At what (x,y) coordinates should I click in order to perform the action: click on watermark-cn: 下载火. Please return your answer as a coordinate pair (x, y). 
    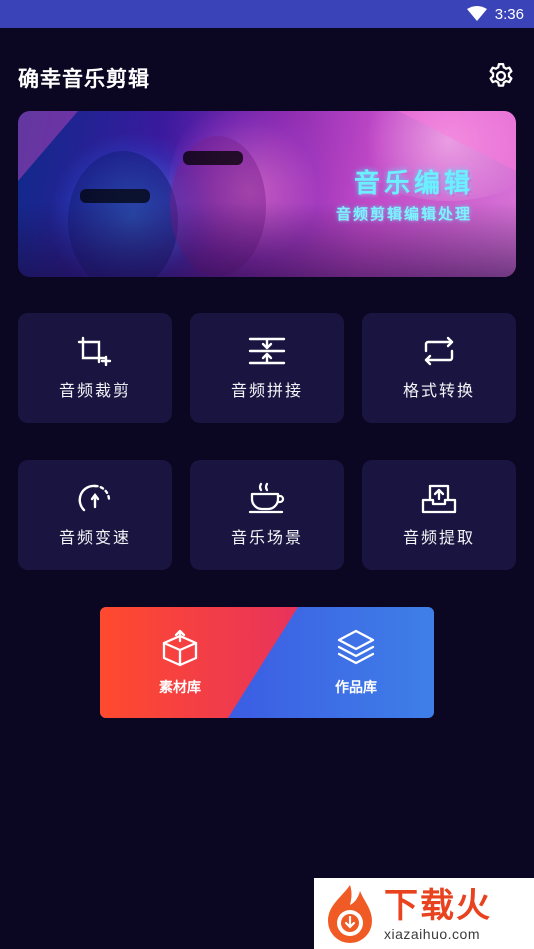
    Looking at the image, I should click on (438, 905).